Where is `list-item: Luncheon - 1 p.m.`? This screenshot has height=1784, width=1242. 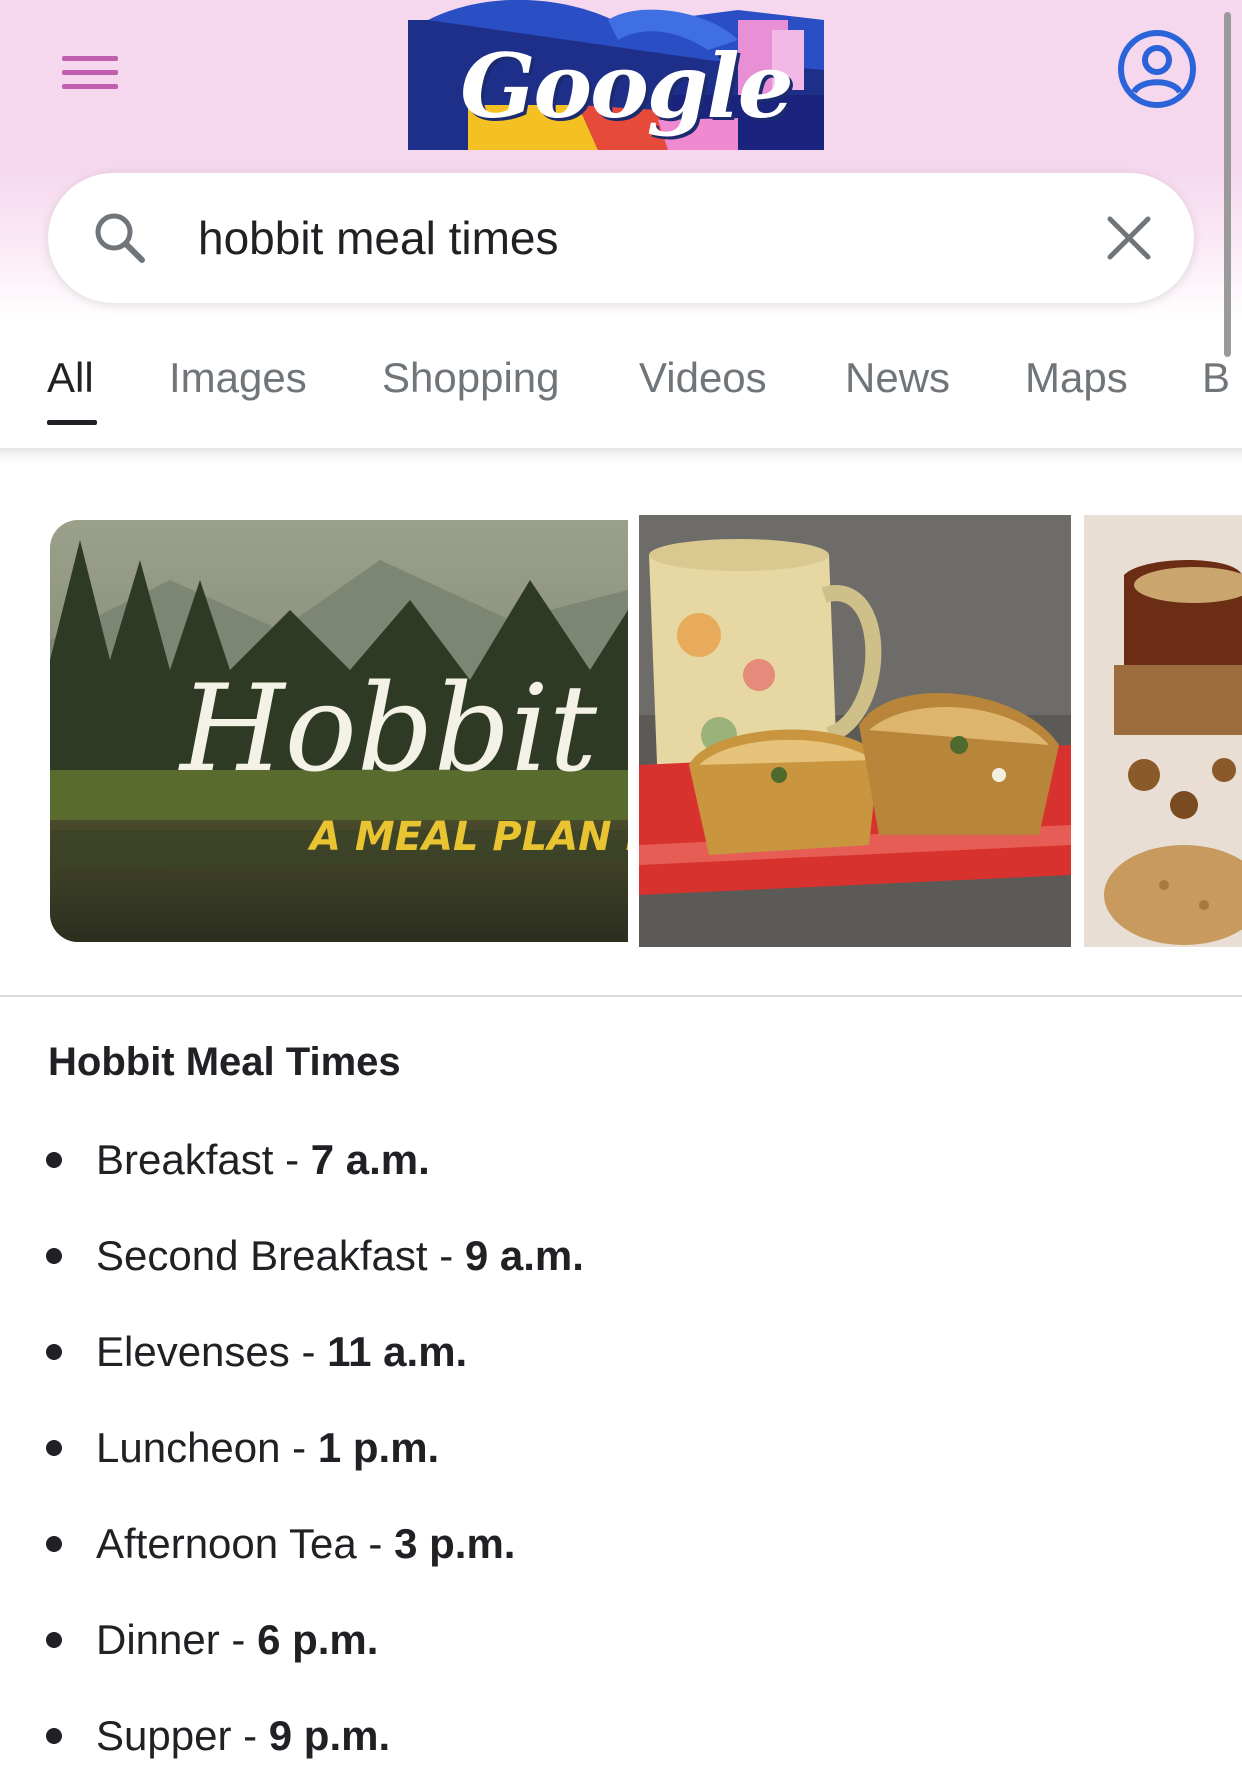 list-item: Luncheon - 1 p.m. is located at coordinates (621, 1448).